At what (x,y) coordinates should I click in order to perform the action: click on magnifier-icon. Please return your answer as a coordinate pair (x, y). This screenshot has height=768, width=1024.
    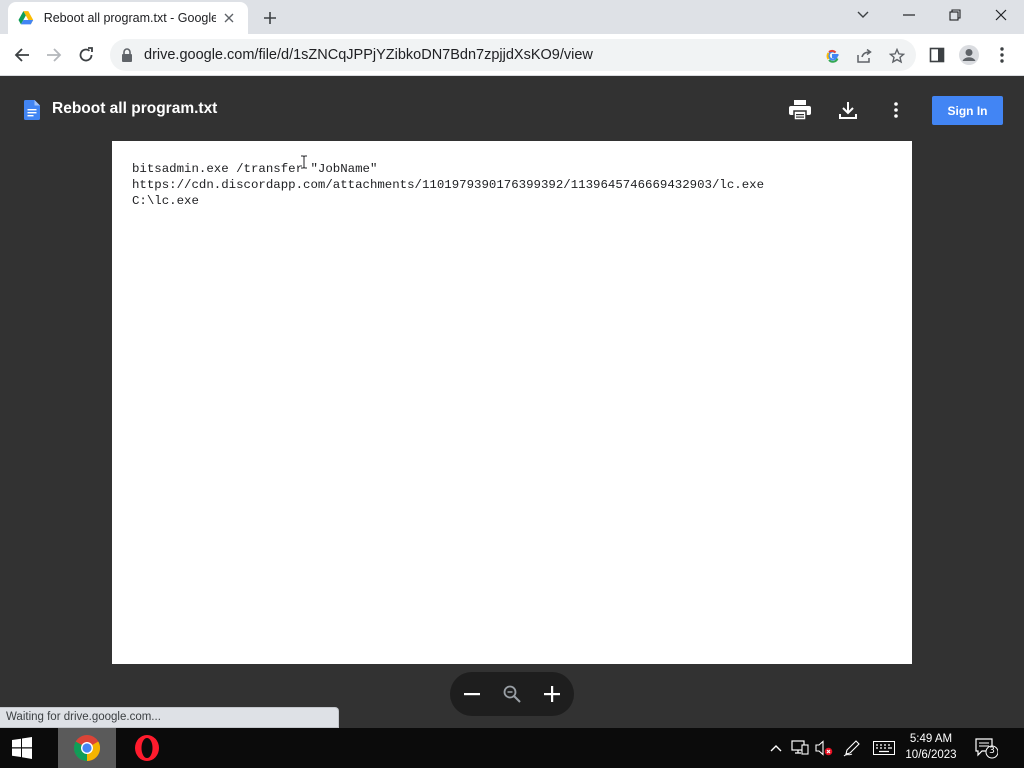
    Looking at the image, I should click on (512, 694).